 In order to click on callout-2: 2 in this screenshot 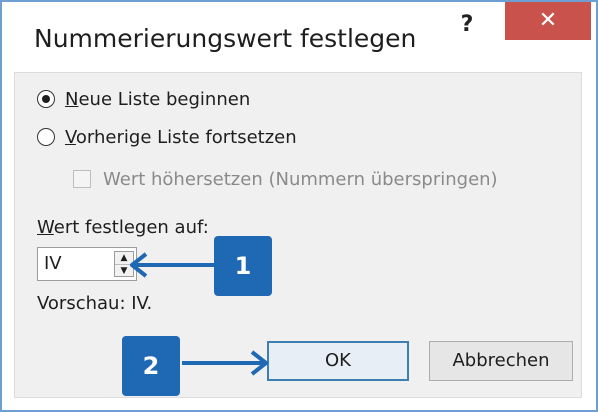, I will do `click(151, 366)`.